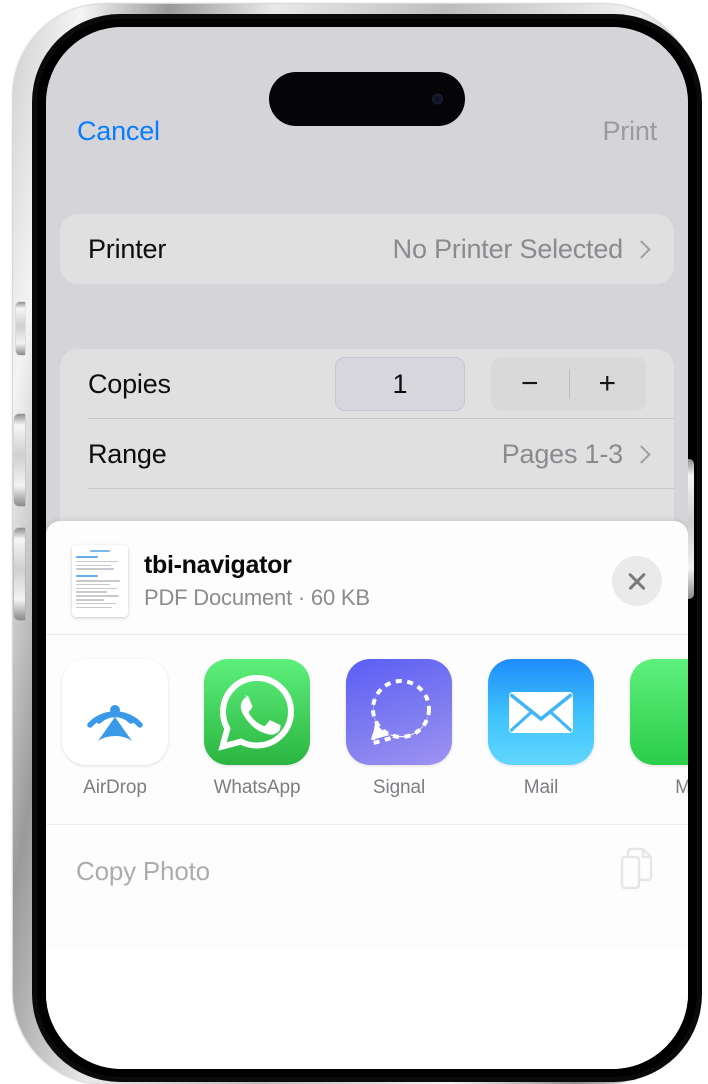  I want to click on printer-row-label: Printer, so click(127, 248).